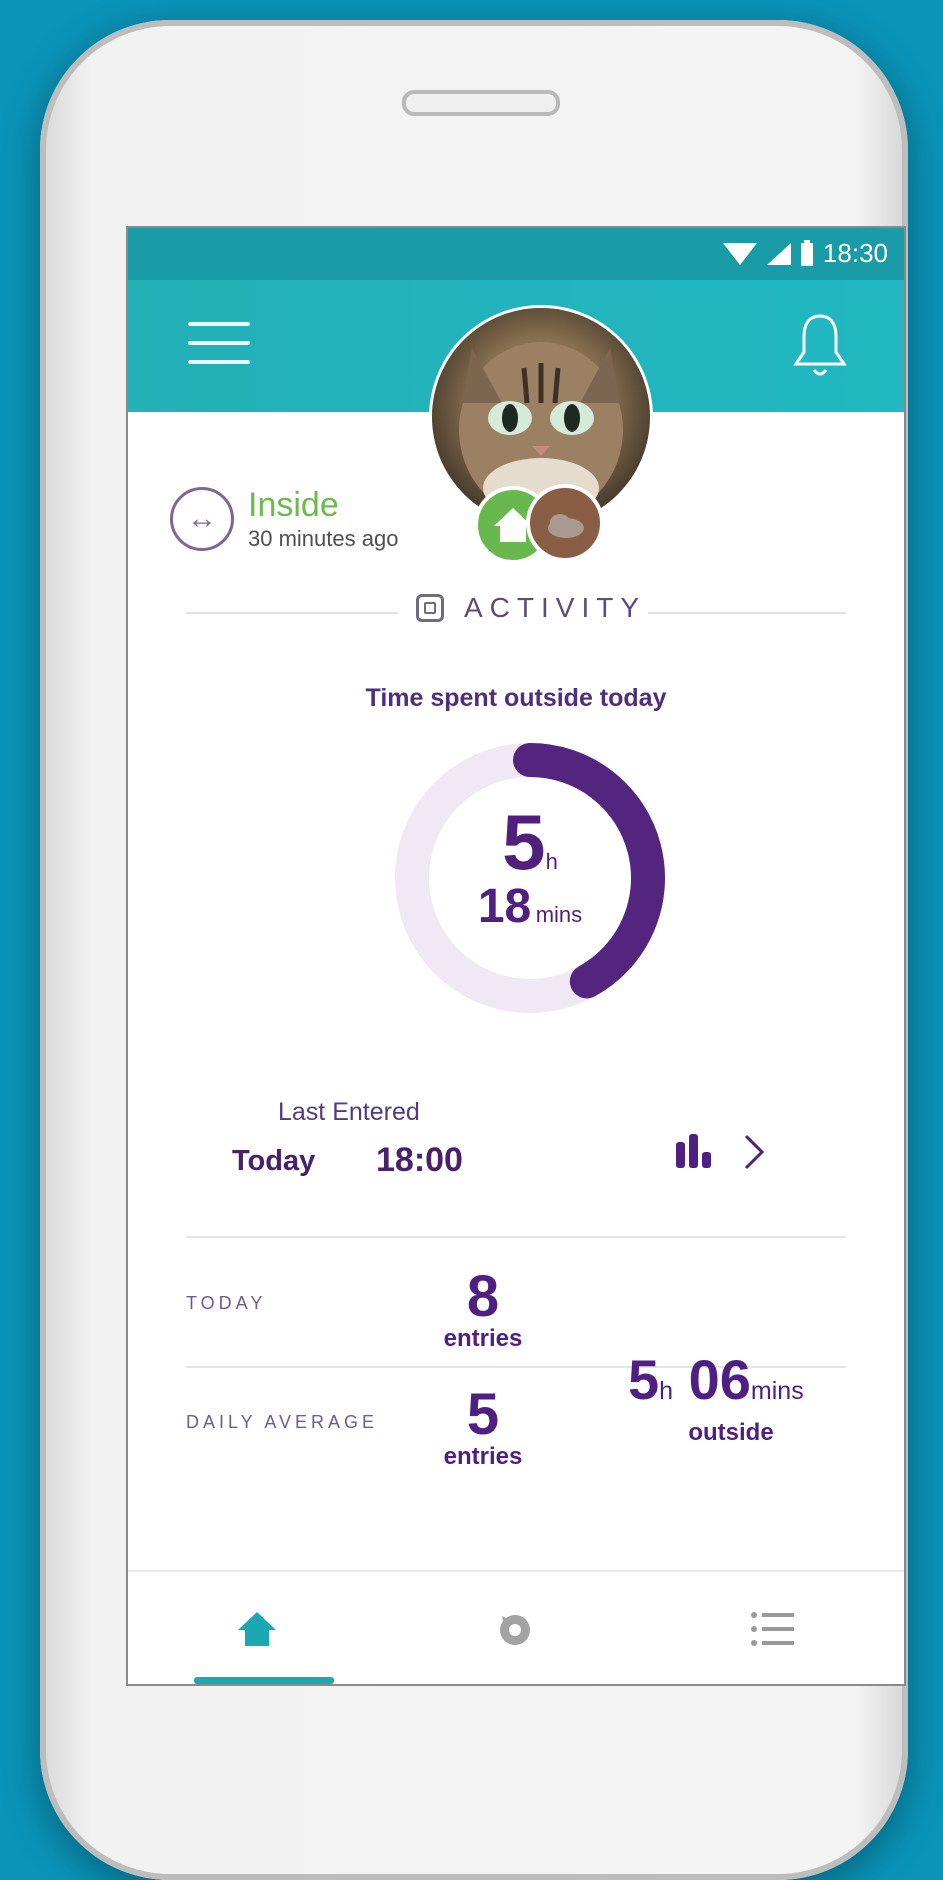 The width and height of the screenshot is (943, 1880). I want to click on average-entries-label: entries, so click(483, 1456).